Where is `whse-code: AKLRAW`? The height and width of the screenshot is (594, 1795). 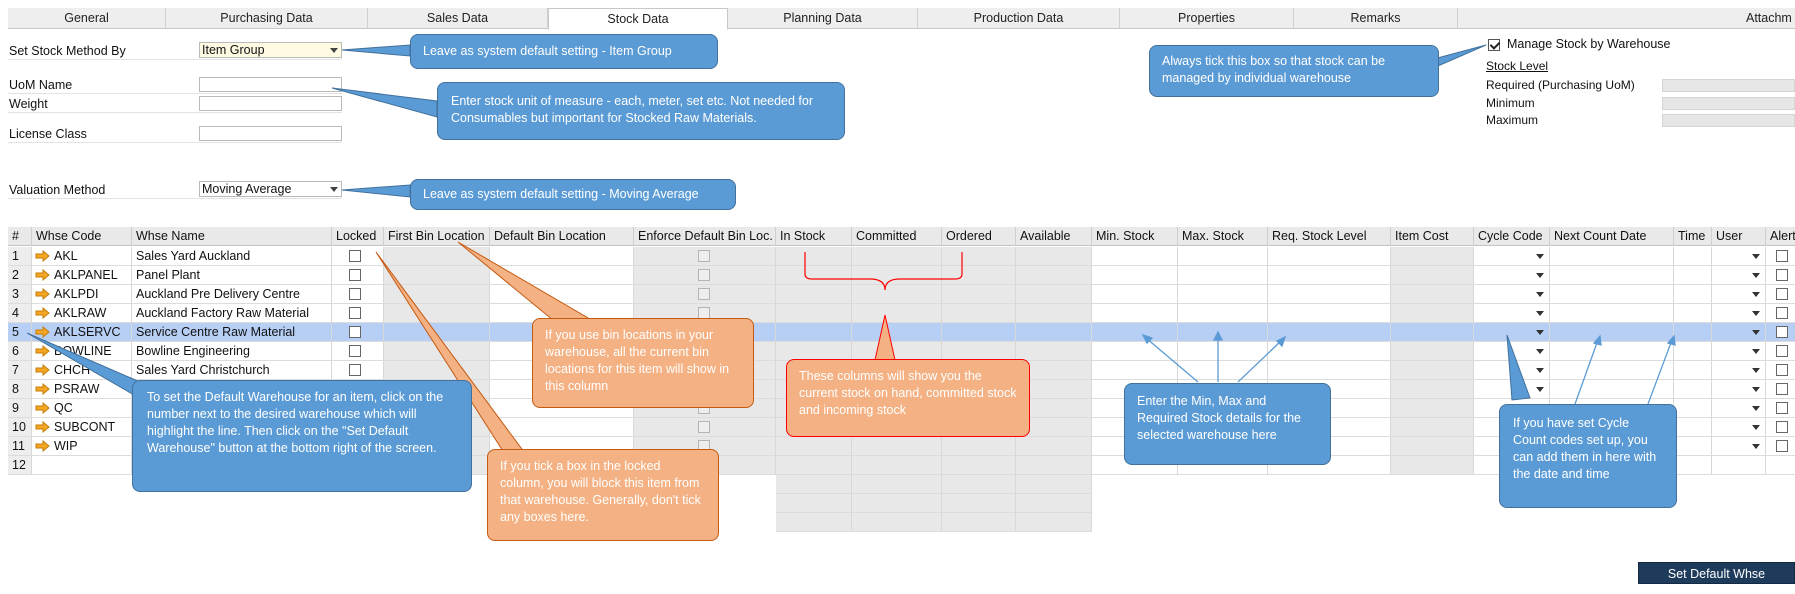 whse-code: AKLRAW is located at coordinates (82, 313).